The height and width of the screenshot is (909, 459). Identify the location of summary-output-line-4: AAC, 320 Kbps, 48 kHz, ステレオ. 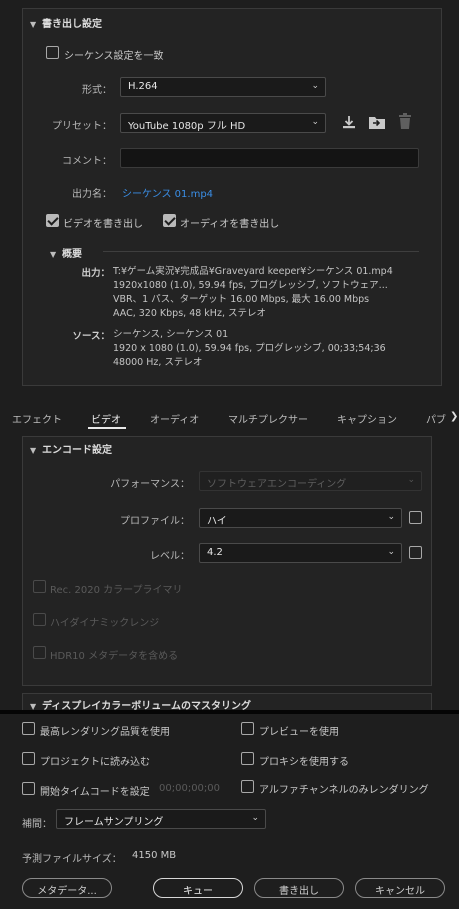
(189, 313).